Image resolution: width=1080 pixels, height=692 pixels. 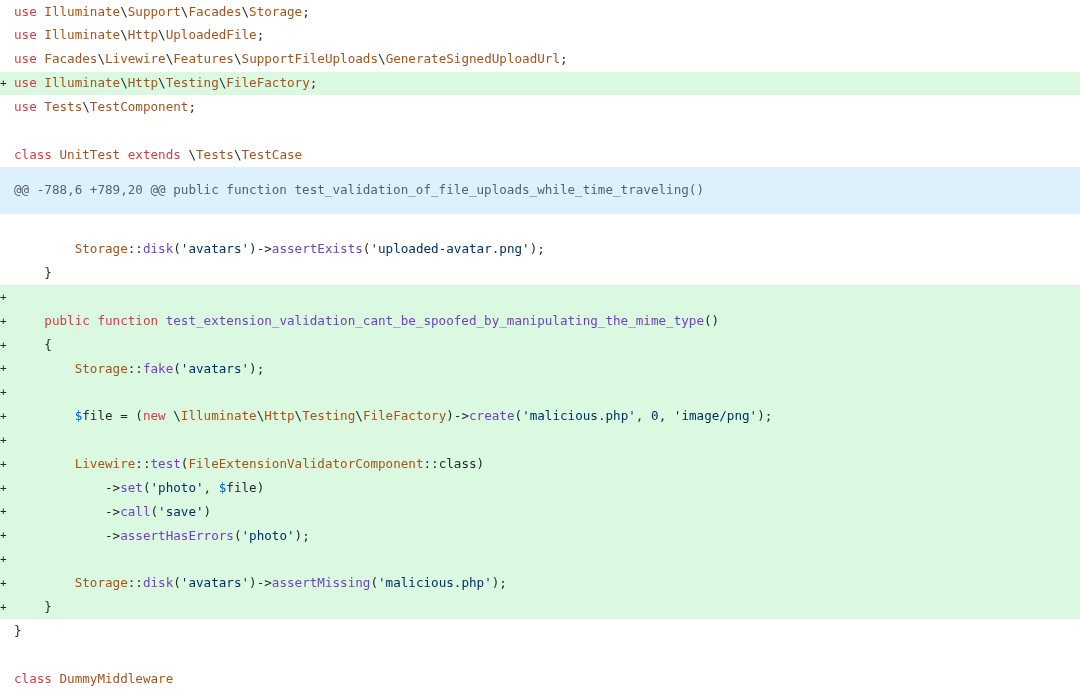 I want to click on code-line: use Tests\TestComponent;, so click(x=105, y=107).